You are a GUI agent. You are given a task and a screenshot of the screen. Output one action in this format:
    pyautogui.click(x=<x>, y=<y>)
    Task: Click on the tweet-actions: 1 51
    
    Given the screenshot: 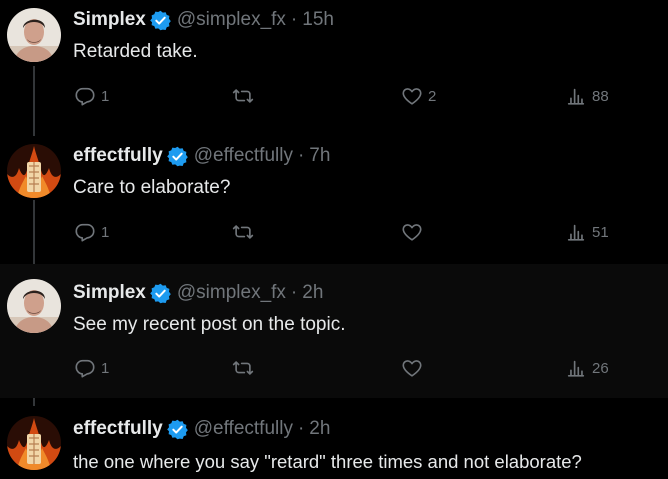 What is the action you would take?
    pyautogui.click(x=334, y=233)
    